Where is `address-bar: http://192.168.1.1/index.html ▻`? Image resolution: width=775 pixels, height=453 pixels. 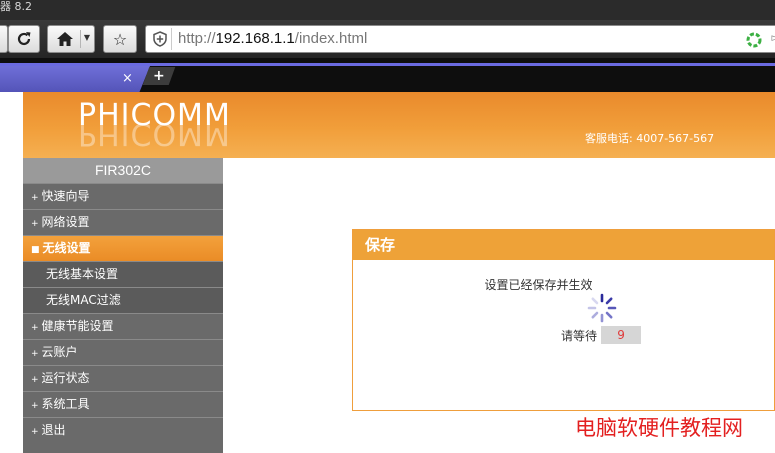 address-bar: http://192.168.1.1/index.html ▻ is located at coordinates (460, 39).